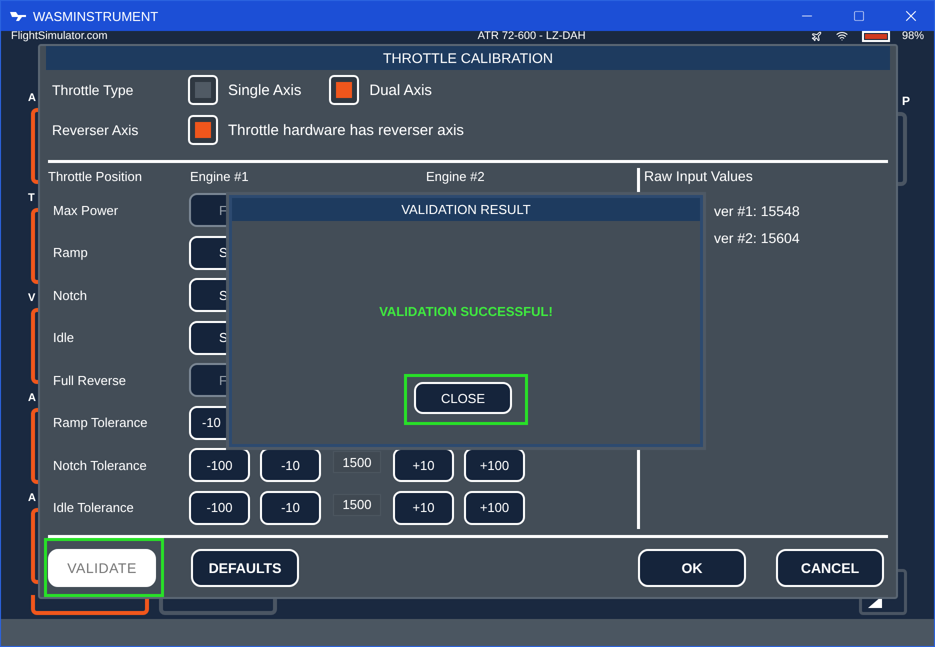 The height and width of the screenshot is (647, 935). Describe the element at coordinates (100, 465) in the screenshot. I see `row-label: Notch Tolerance` at that location.